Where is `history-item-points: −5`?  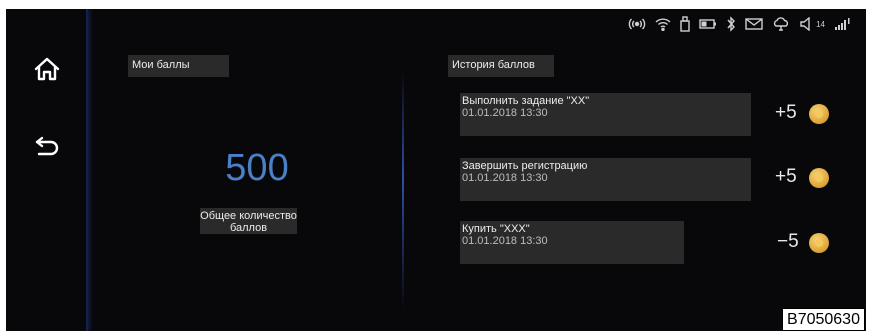
history-item-points: −5 is located at coordinates (788, 241).